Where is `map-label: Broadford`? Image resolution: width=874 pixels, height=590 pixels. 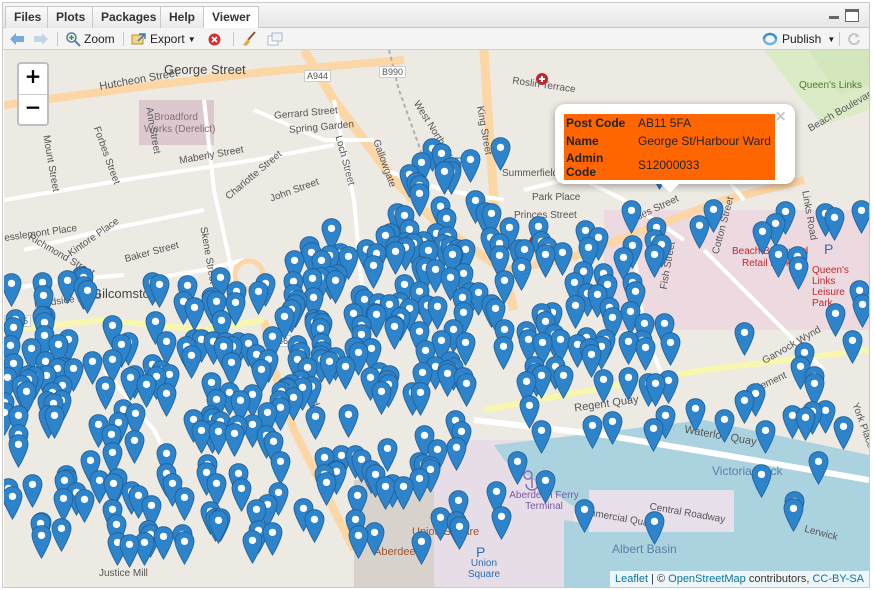 map-label: Broadford is located at coordinates (176, 117).